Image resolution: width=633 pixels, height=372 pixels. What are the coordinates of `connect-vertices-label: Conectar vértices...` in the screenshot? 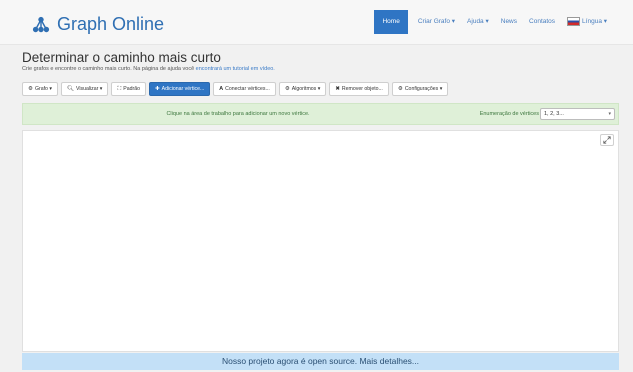 It's located at (247, 89).